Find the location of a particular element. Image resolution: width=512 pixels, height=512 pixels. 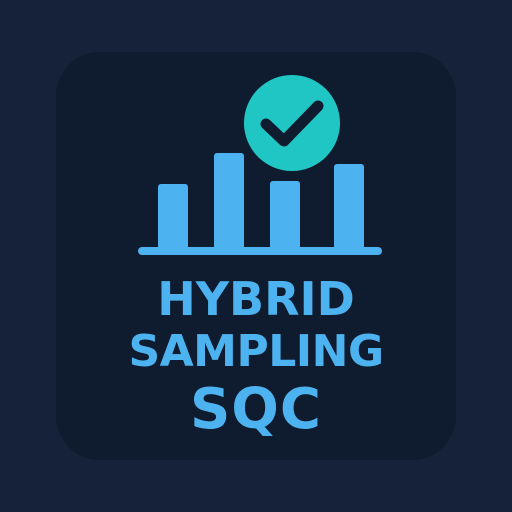

checkmark-badge is located at coordinates (292, 123).